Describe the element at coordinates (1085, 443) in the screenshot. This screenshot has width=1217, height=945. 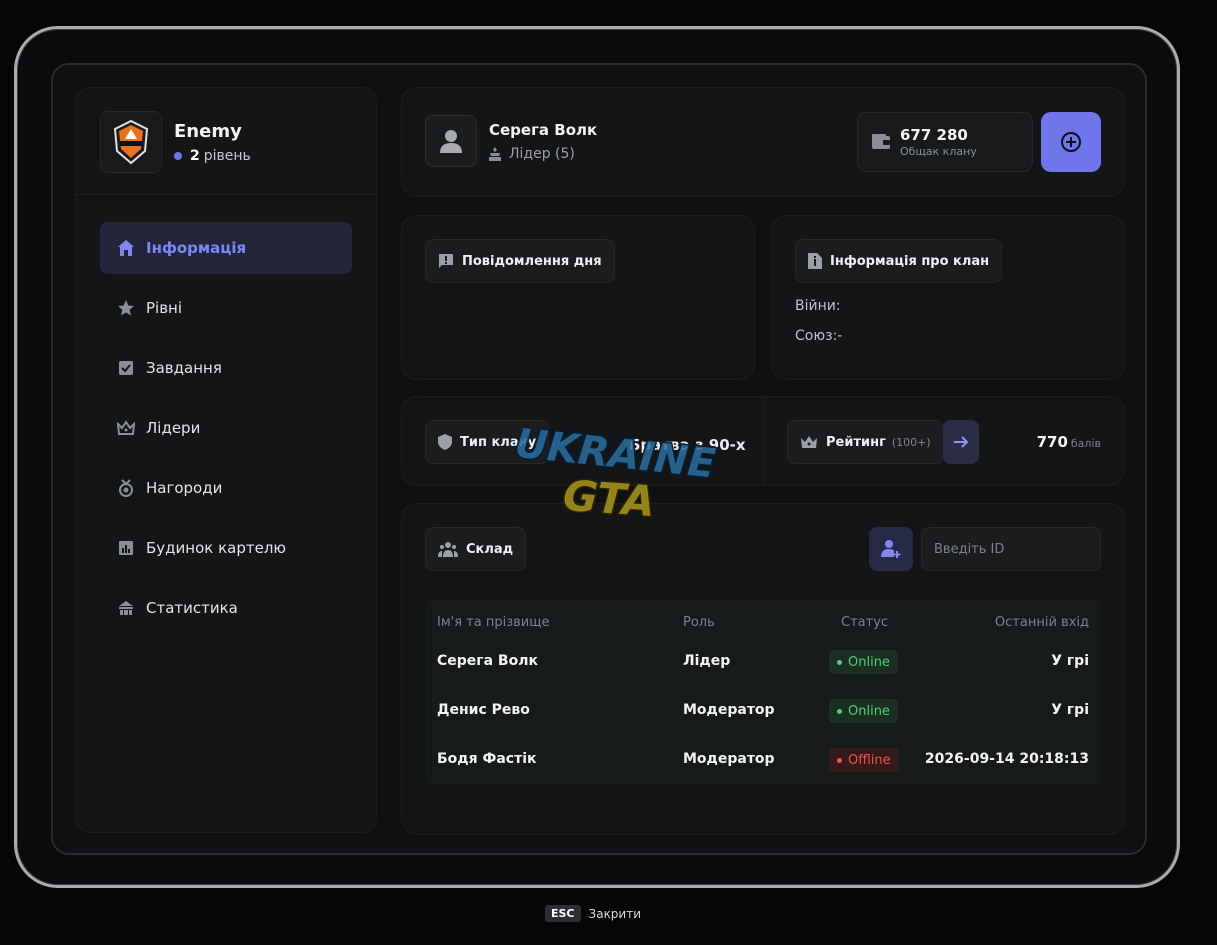
I see `rating-points-unit: балів` at that location.